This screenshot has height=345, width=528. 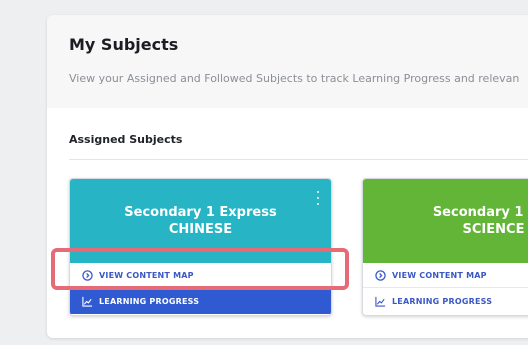 I want to click on highlight-annotation, so click(x=200, y=269).